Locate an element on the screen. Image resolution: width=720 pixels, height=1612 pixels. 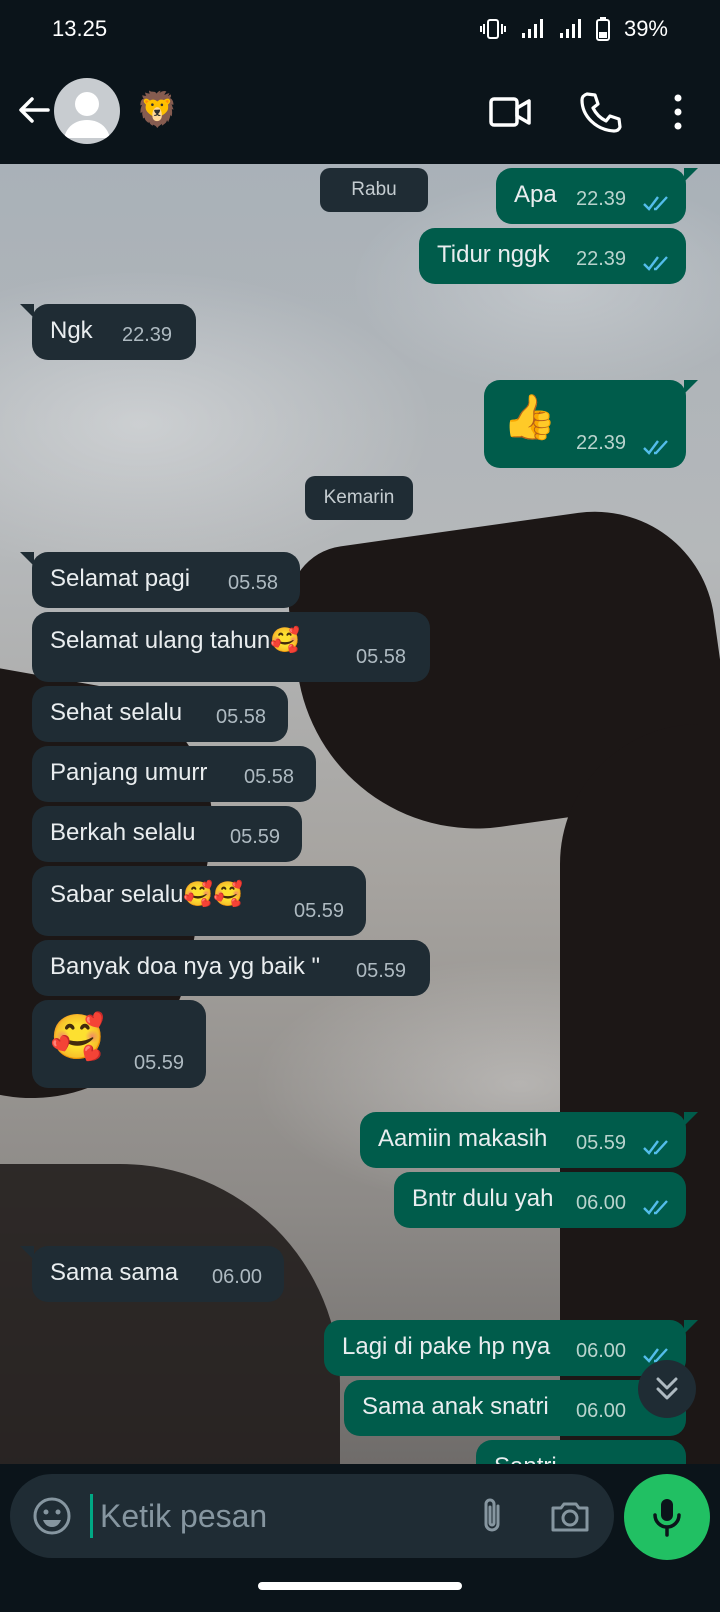
outgoing-message: Lagi di pake hp nya 06.00 is located at coordinates (511, 1348).